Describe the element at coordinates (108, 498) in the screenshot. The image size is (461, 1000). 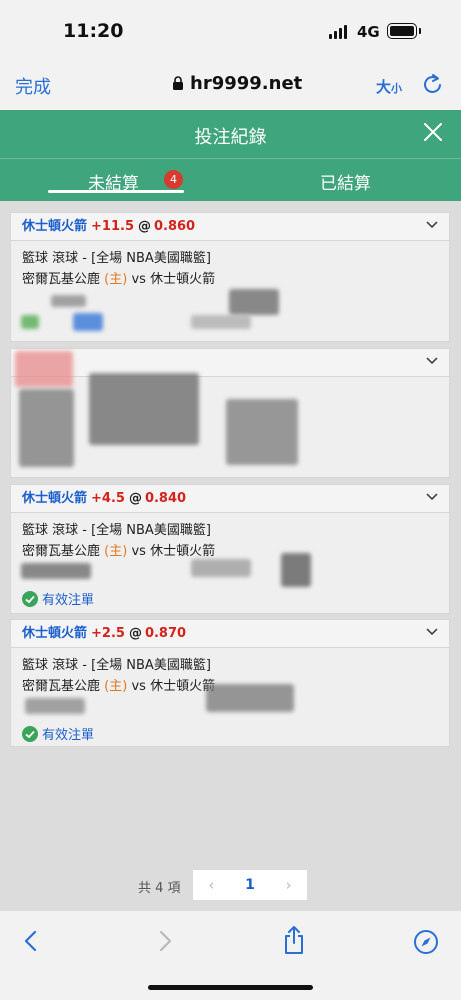
I see `bet-handicap: +4.5` at that location.